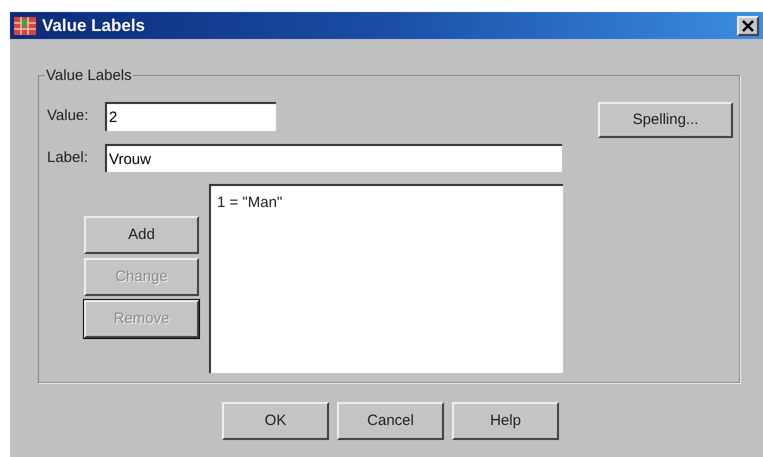 The width and height of the screenshot is (763, 457). Describe the element at coordinates (68, 116) in the screenshot. I see `value-label: Value:` at that location.